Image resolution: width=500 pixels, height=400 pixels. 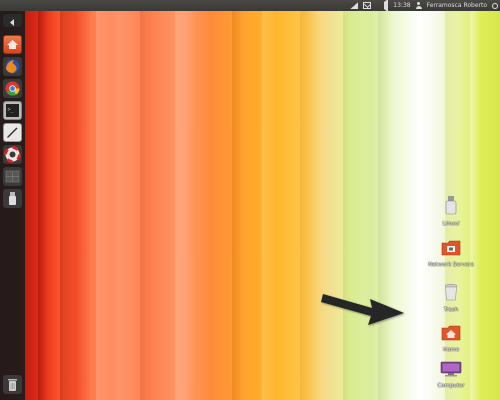 What do you see at coordinates (12, 66) in the screenshot?
I see `firefox-icon` at bounding box center [12, 66].